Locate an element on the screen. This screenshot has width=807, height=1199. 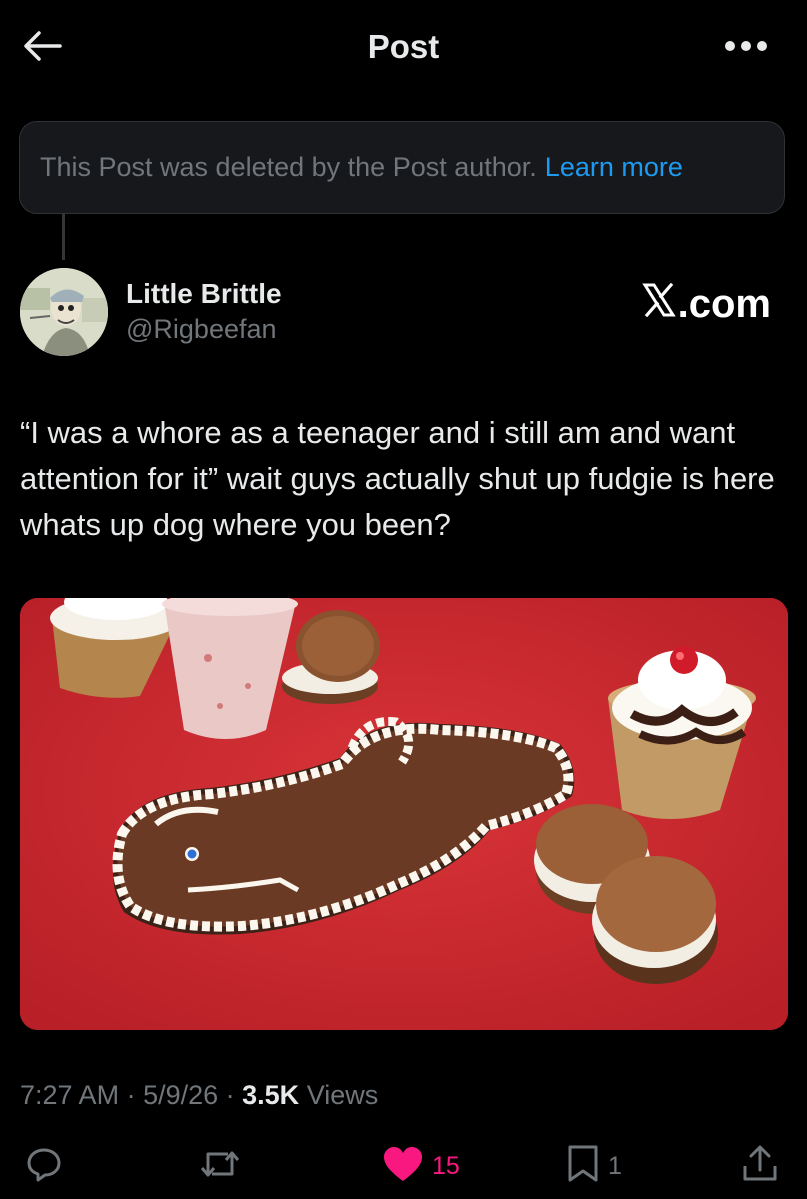
more-options-button is located at coordinates (746, 48).